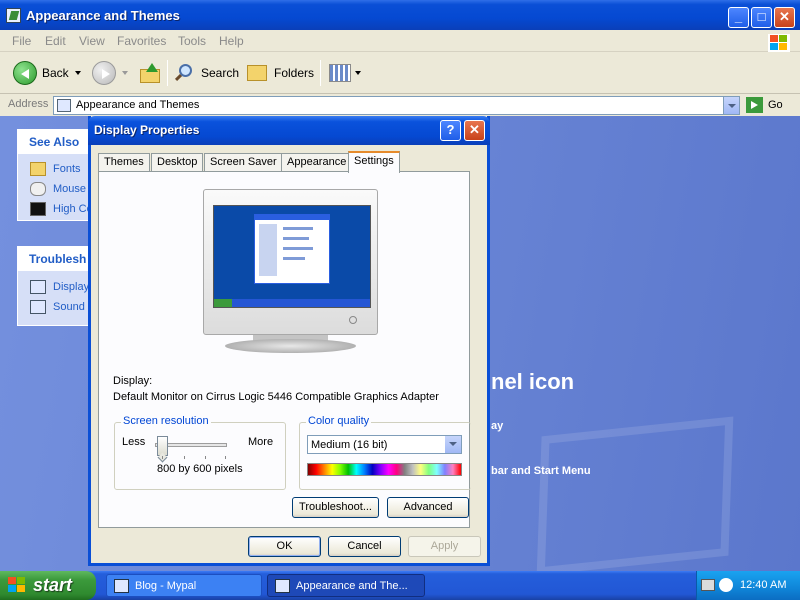 This screenshot has width=800, height=600. I want to click on screen-preview, so click(292, 256).